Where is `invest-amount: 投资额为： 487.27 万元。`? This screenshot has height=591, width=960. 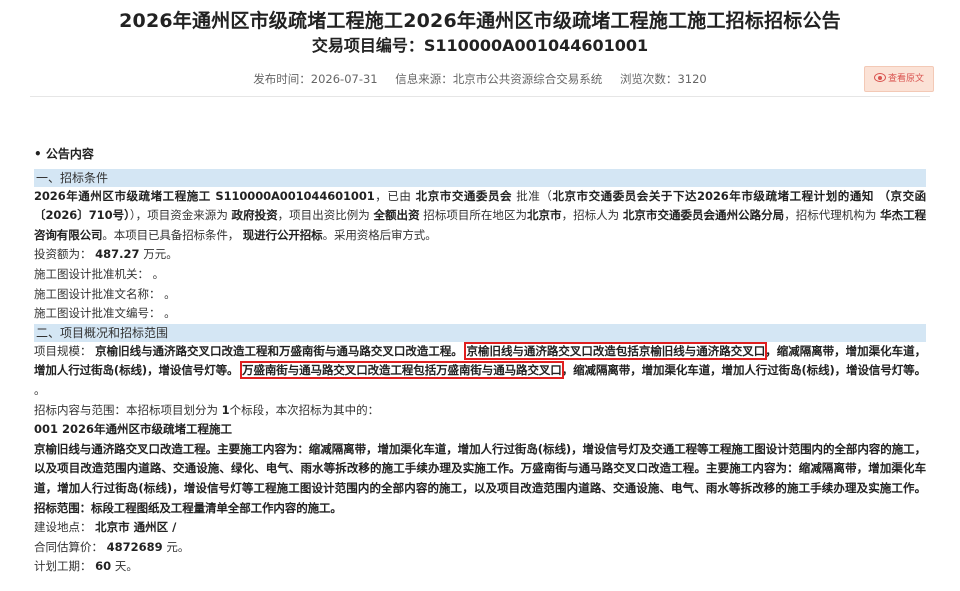 invest-amount: 投资额为： 487.27 万元。 is located at coordinates (106, 254).